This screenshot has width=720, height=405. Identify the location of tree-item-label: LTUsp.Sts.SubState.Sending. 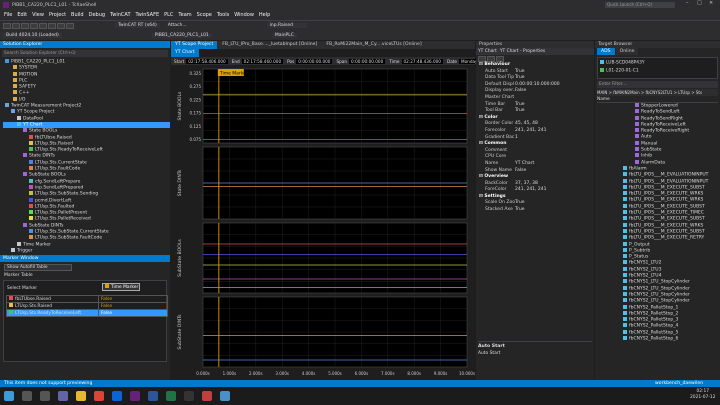
(67, 194).